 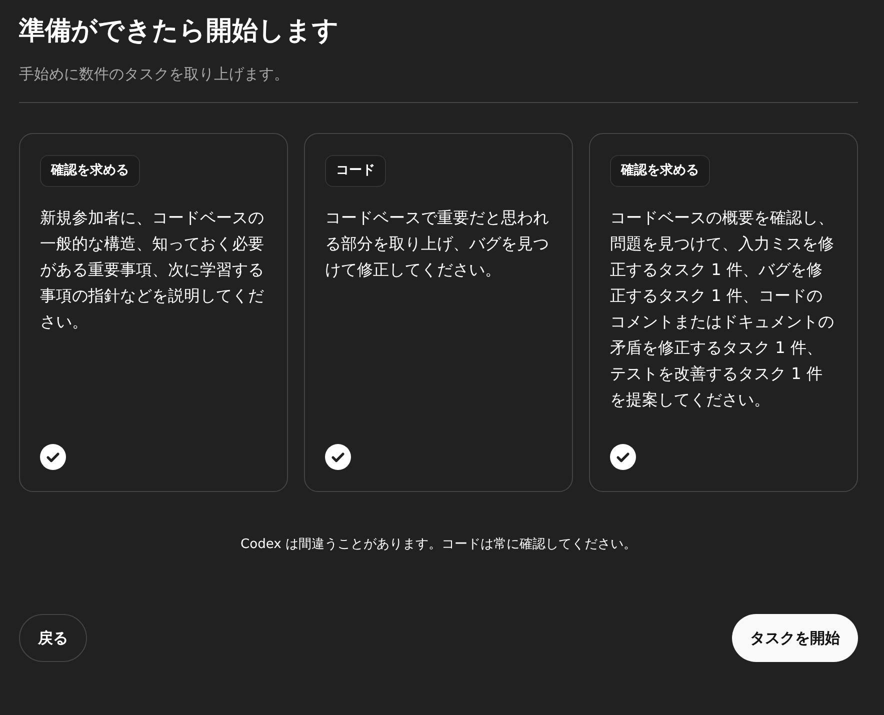 I want to click on back-button: 戻る, so click(x=53, y=638).